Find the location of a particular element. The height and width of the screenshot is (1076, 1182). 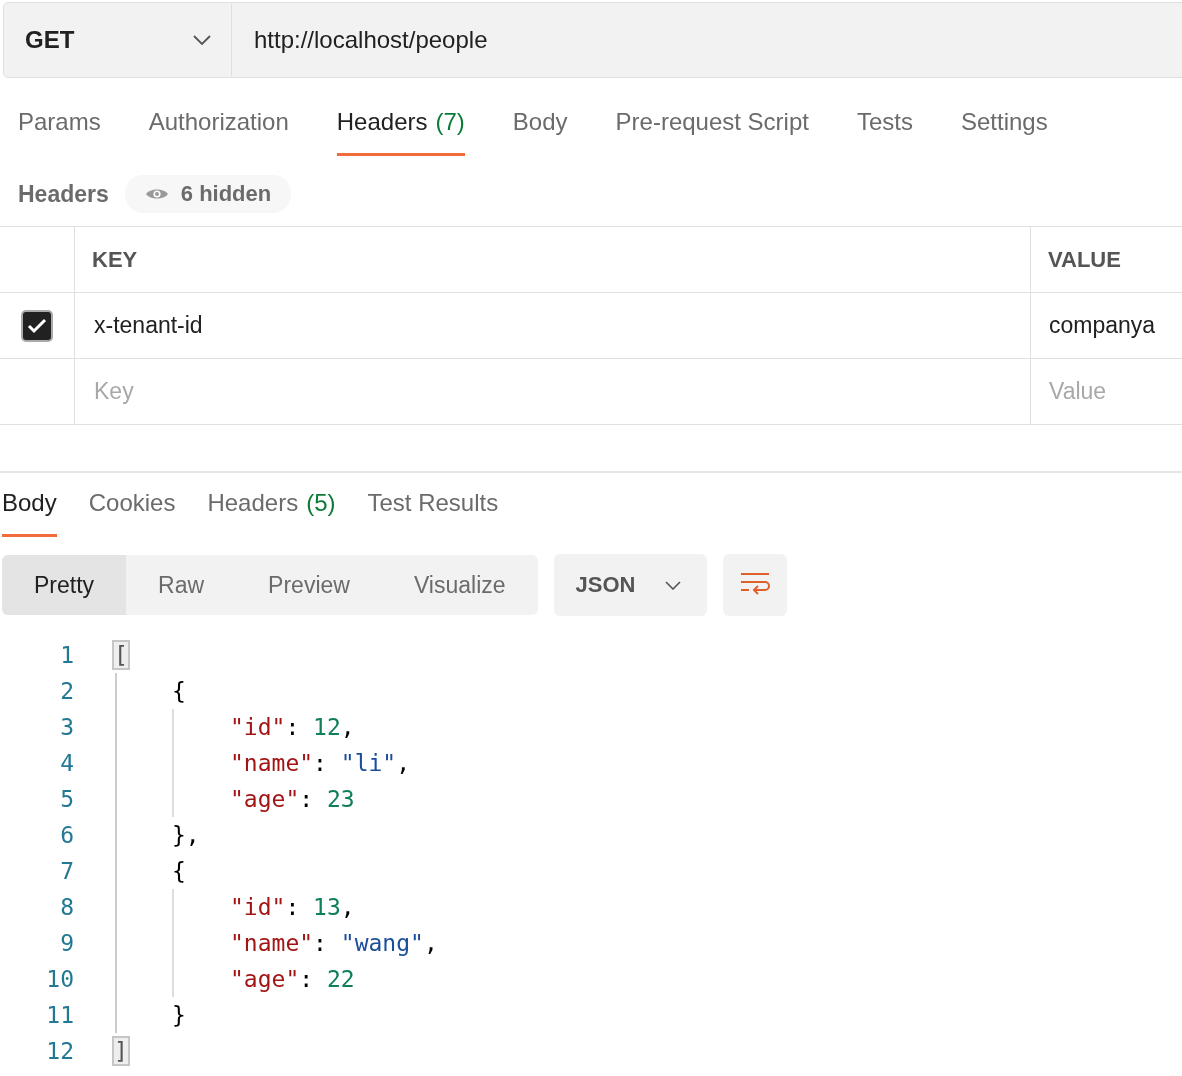

checkmark-icon is located at coordinates (37, 325).